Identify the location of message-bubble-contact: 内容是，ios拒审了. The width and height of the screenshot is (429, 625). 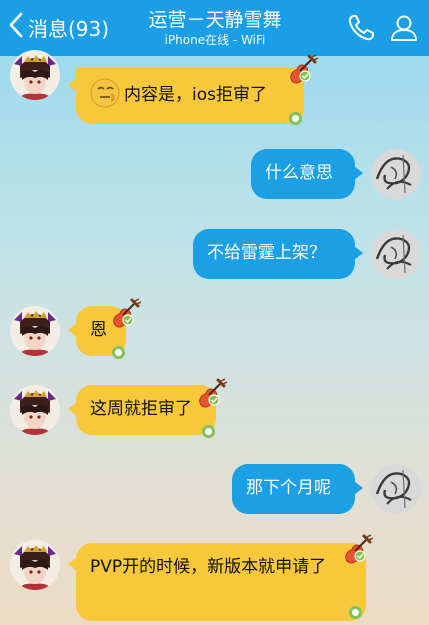
(190, 96).